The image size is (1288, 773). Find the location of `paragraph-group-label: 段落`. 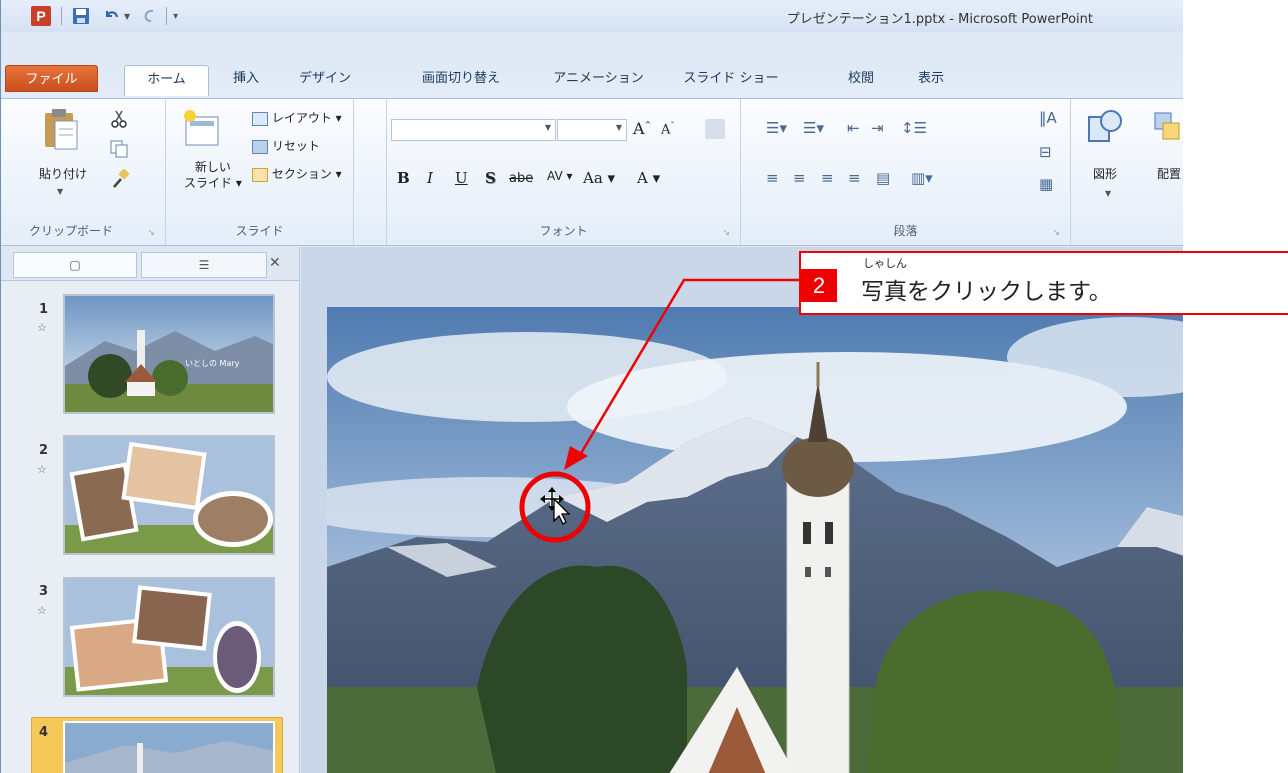

paragraph-group-label: 段落 is located at coordinates (905, 231).